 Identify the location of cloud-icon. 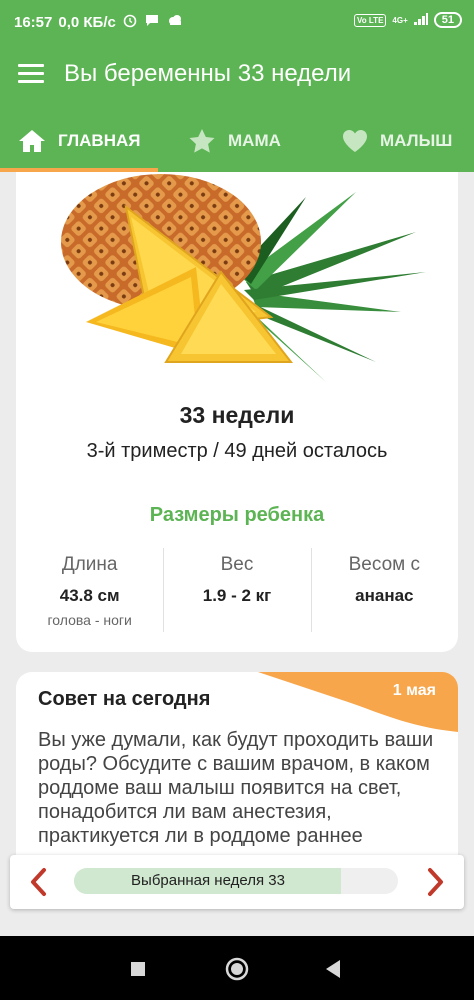
(175, 22).